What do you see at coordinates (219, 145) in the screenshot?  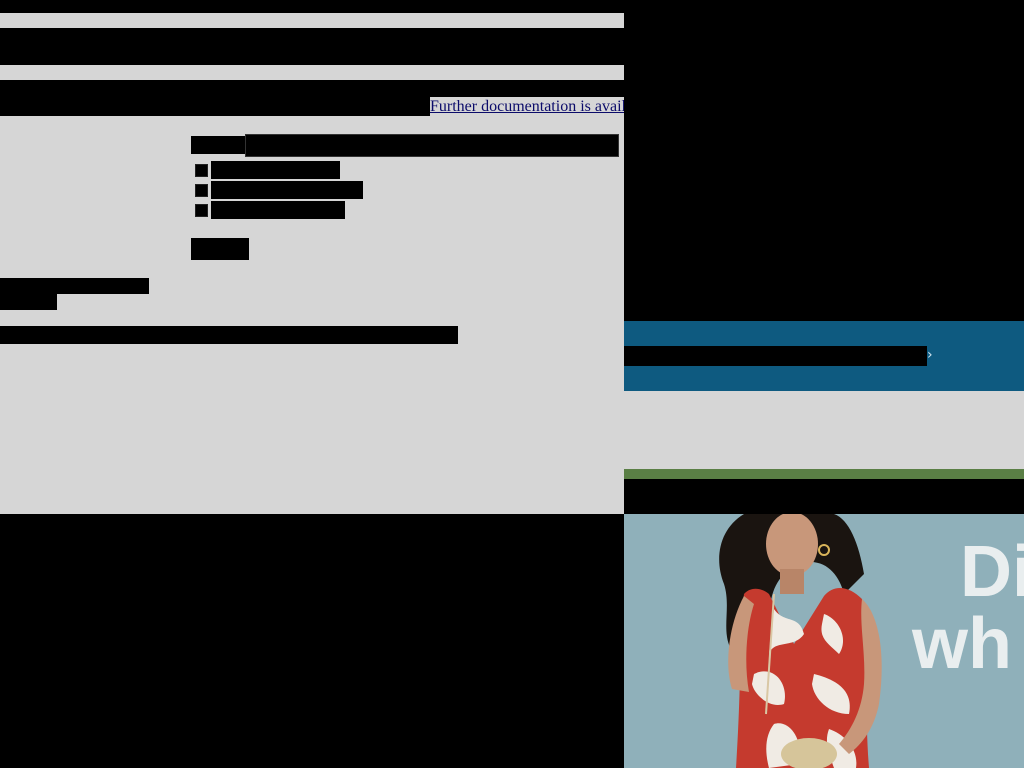 I see `field-label` at bounding box center [219, 145].